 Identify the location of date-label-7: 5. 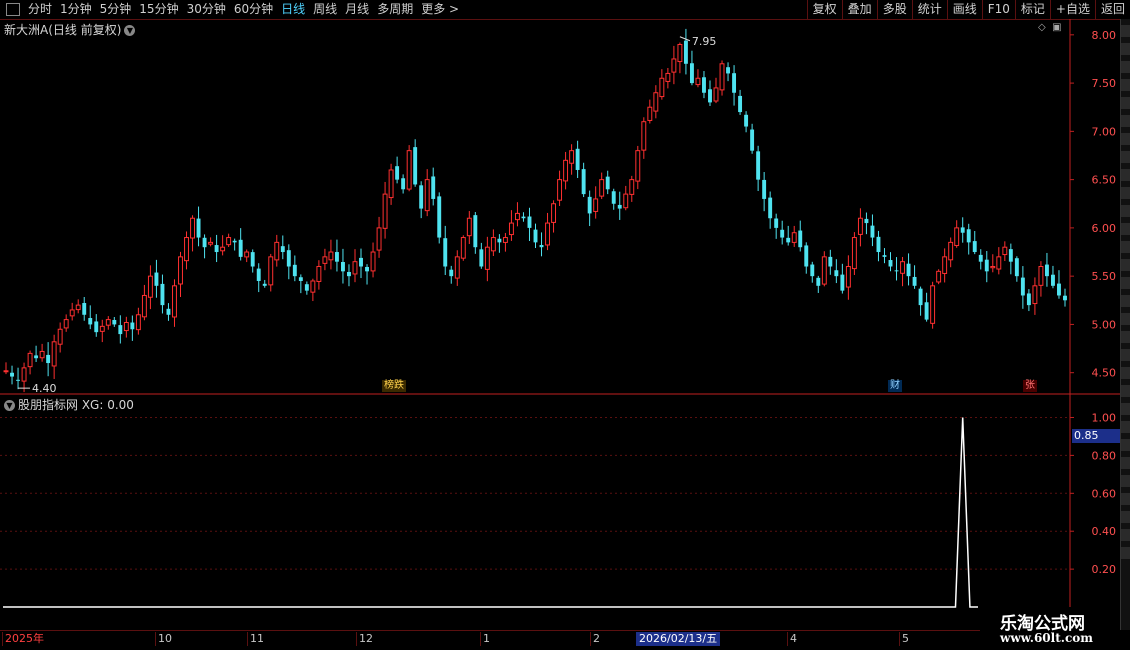
(904, 639).